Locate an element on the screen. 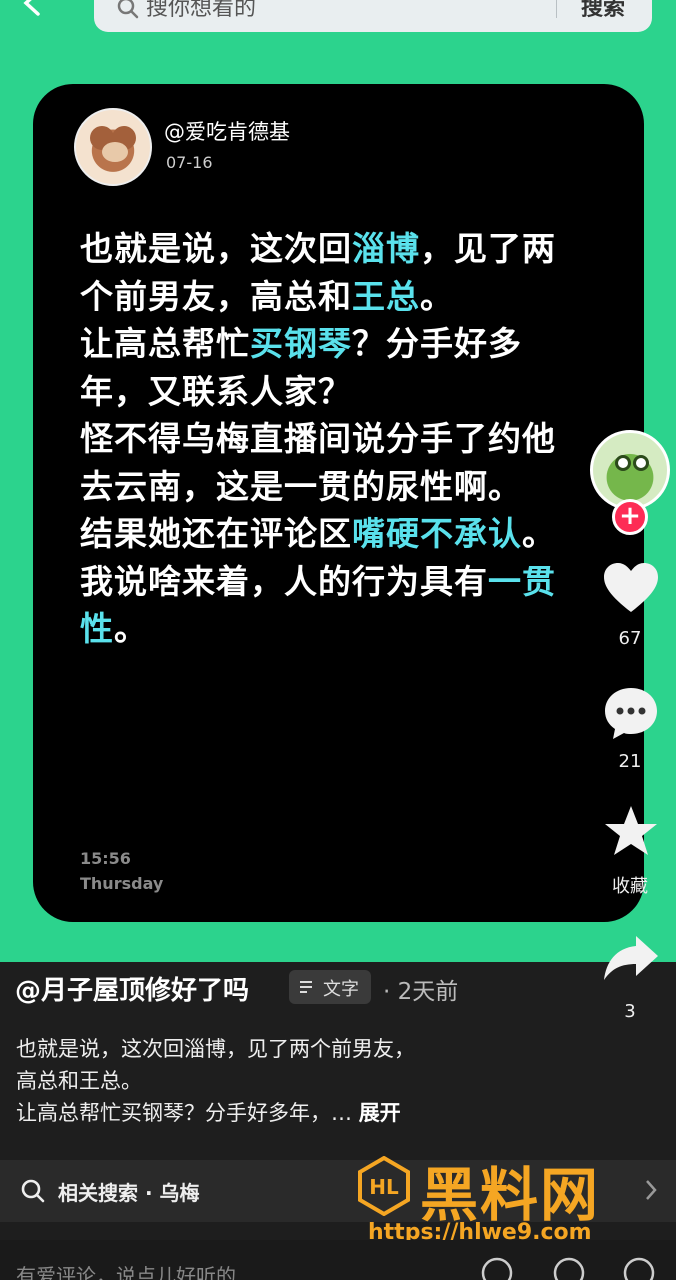 This screenshot has width=676, height=1280. chevron-right-icon is located at coordinates (651, 1190).